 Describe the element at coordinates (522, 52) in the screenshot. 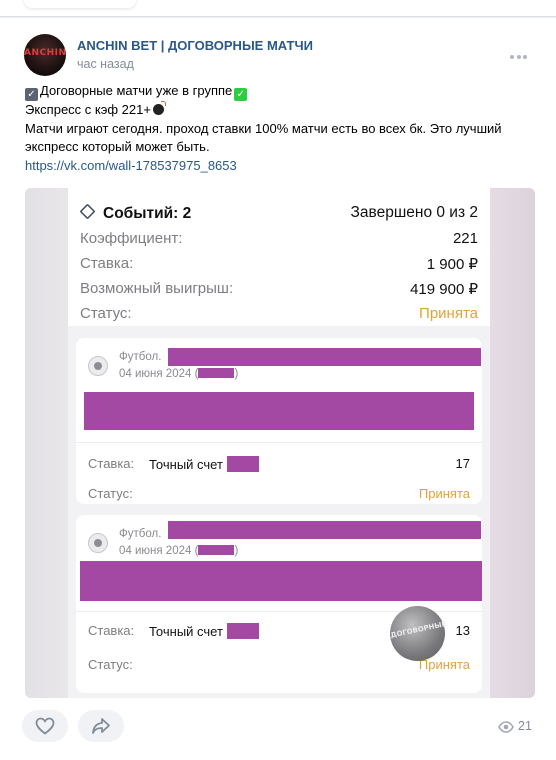

I see `more-icon` at that location.